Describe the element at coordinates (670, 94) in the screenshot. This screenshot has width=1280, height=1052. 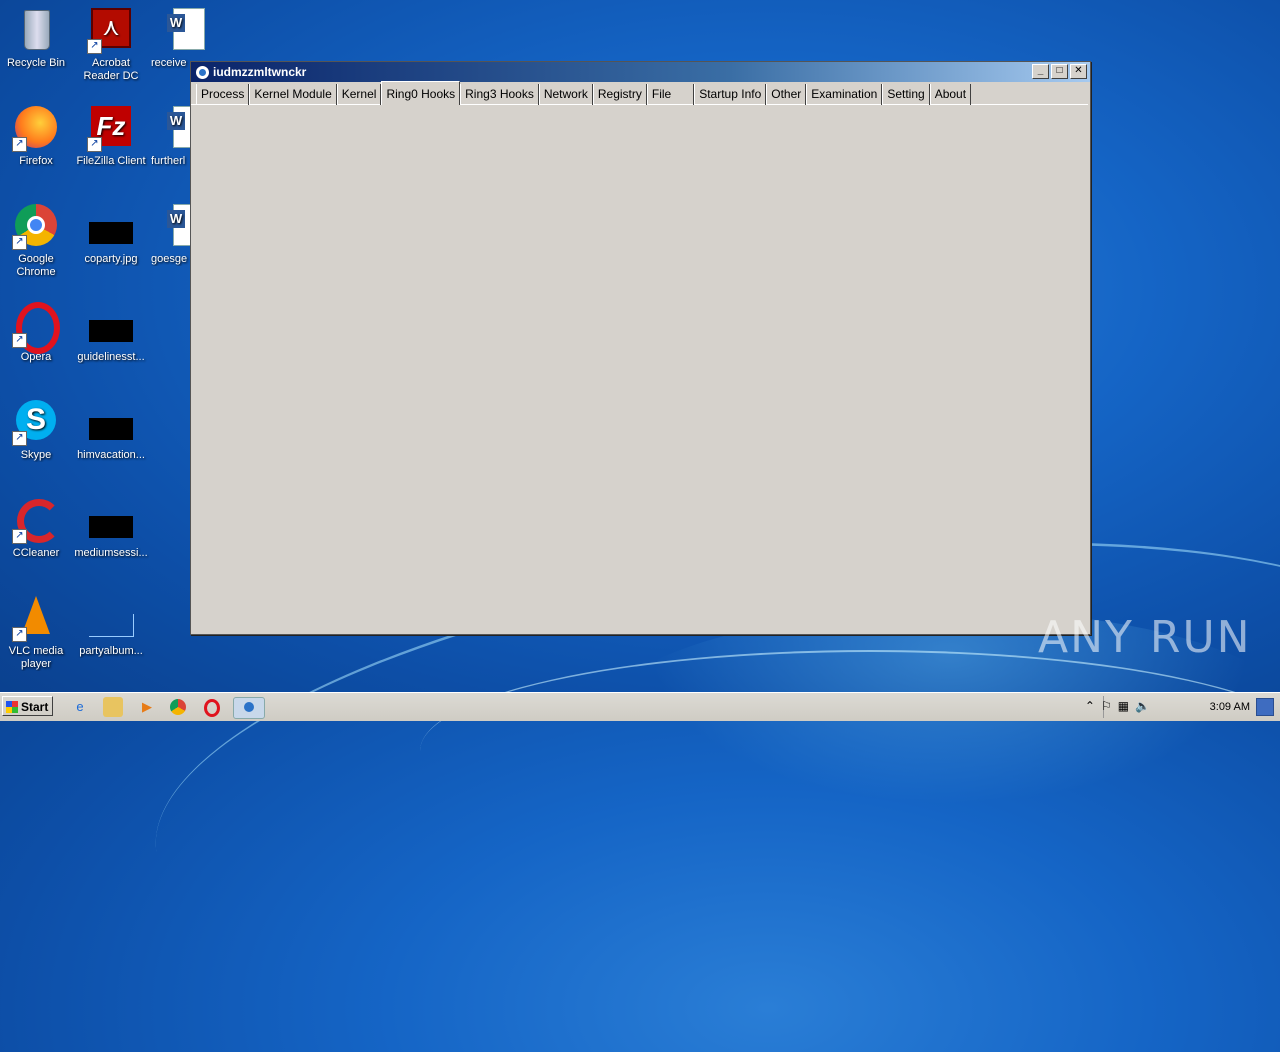
I see `tab-file: File` at that location.